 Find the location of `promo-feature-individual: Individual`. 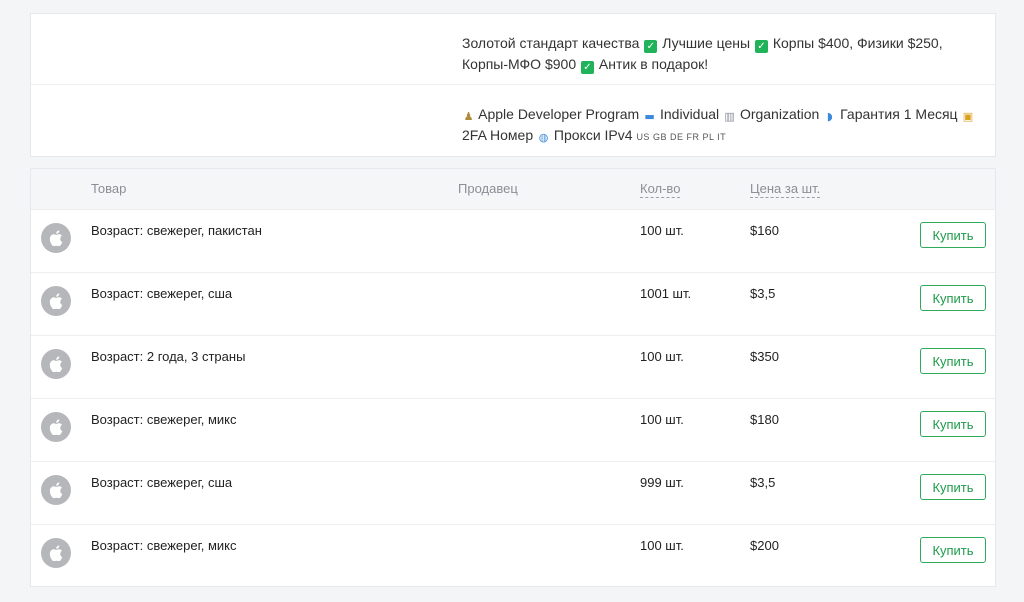

promo-feature-individual: Individual is located at coordinates (690, 114).